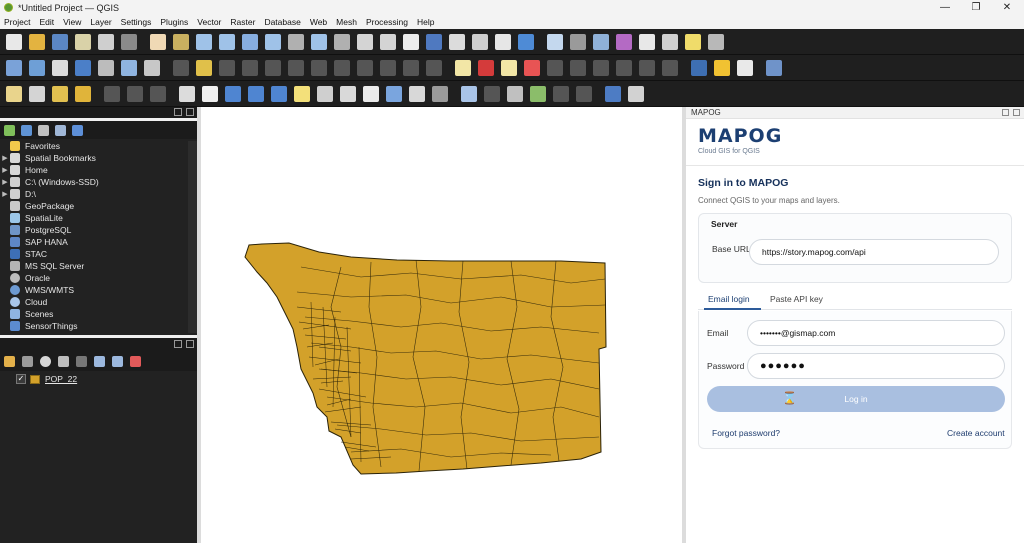 This screenshot has height=543, width=1024. What do you see at coordinates (21, 379) in the screenshot?
I see `layer-visibility-checkbox: ✓` at bounding box center [21, 379].